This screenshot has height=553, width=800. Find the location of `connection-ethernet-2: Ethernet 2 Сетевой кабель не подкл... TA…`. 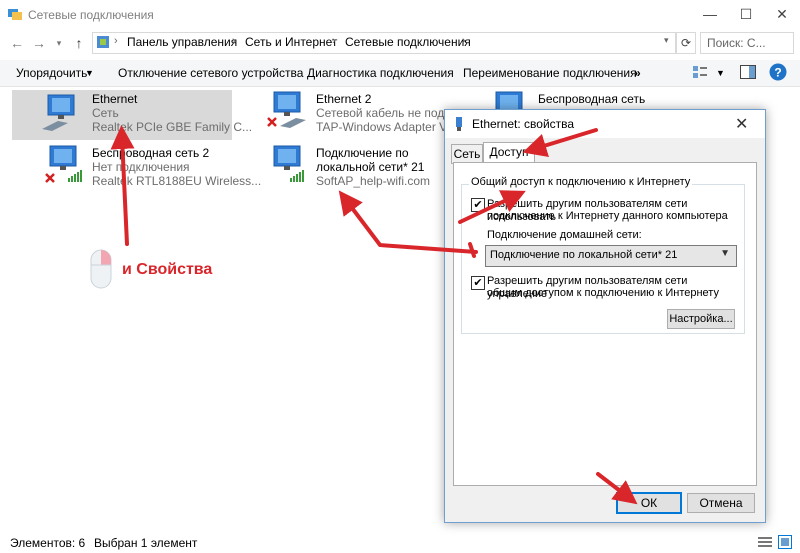

connection-ethernet-2: Ethernet 2 Сетевой кабель не подкл... TA… is located at coordinates (366, 115).